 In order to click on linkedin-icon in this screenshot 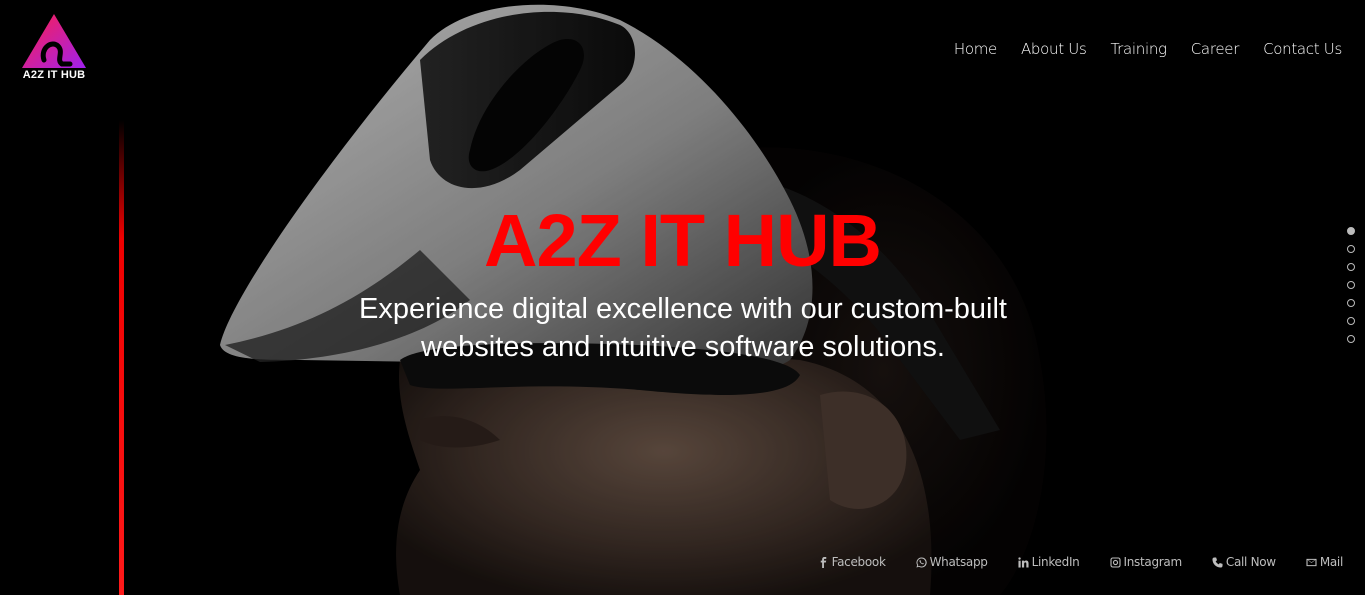, I will do `click(1023, 562)`.